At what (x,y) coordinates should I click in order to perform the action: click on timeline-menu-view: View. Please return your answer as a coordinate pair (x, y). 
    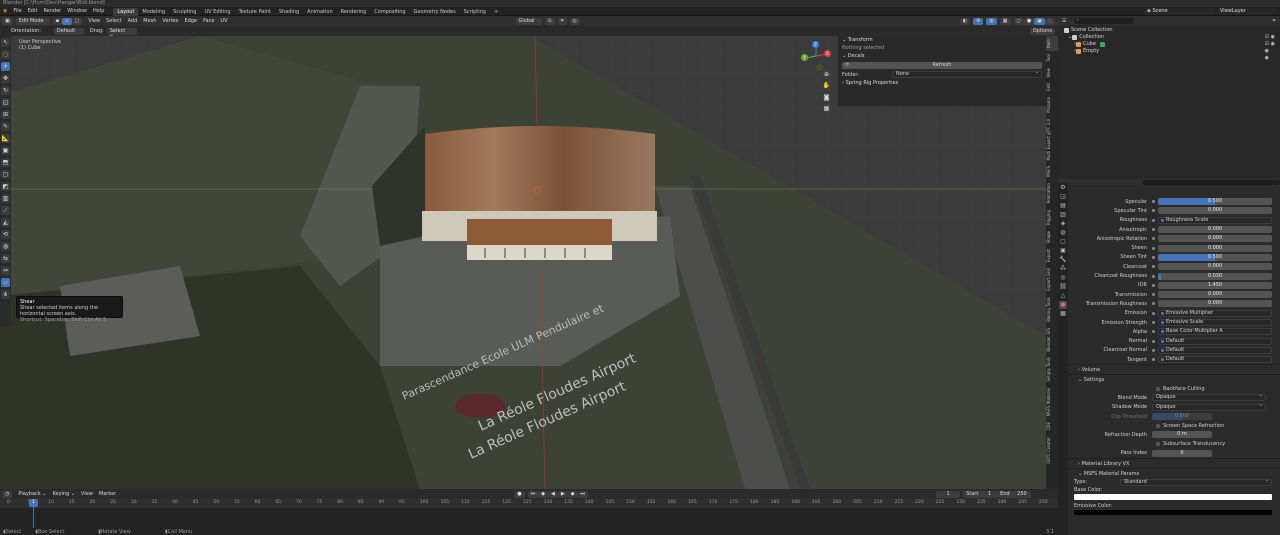
    Looking at the image, I should click on (87, 494).